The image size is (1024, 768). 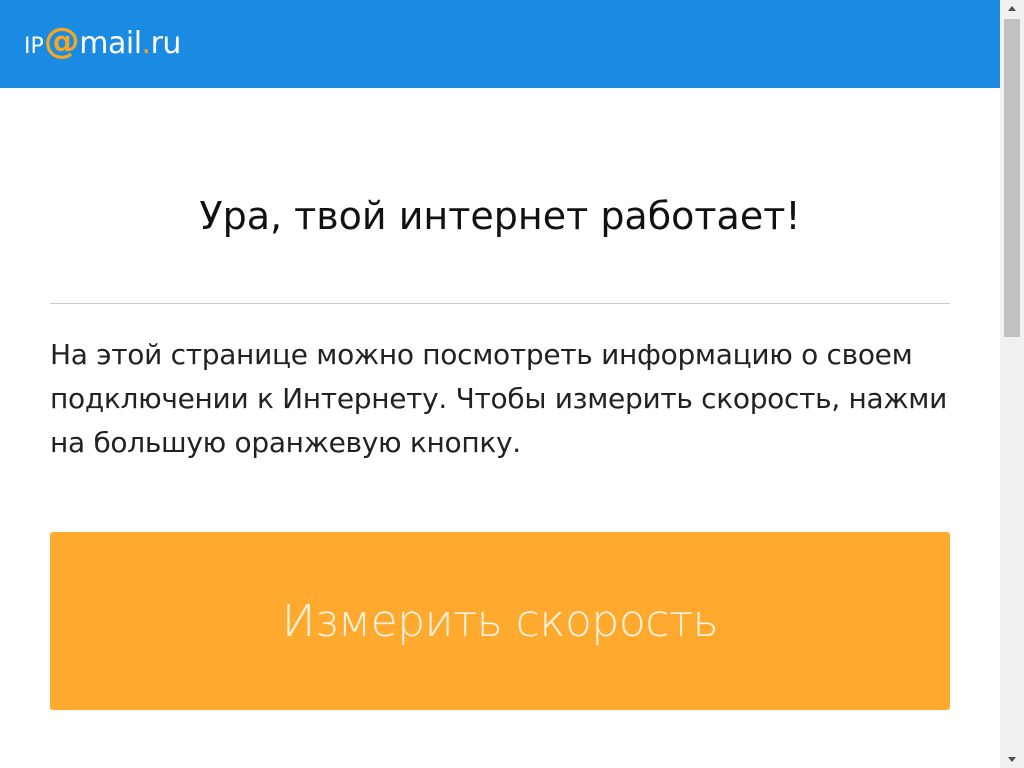 I want to click on logo-mail-text: mail, so click(x=110, y=43).